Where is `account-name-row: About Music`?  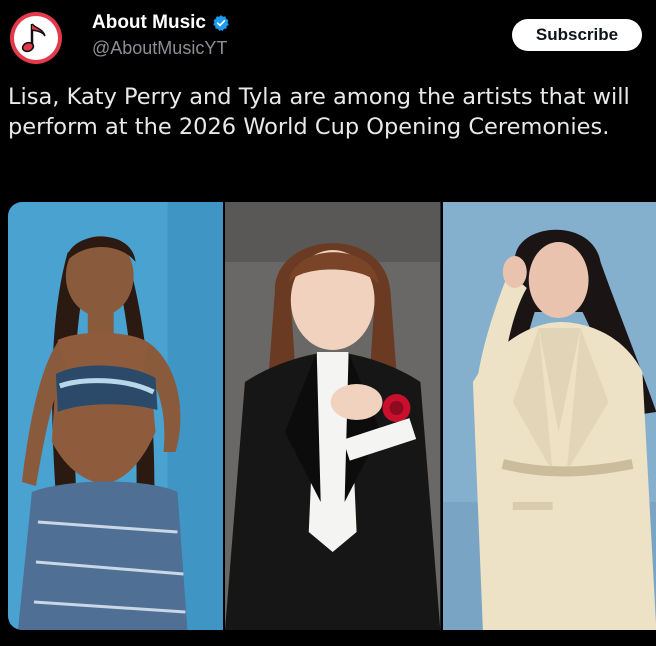 account-name-row: About Music is located at coordinates (161, 23).